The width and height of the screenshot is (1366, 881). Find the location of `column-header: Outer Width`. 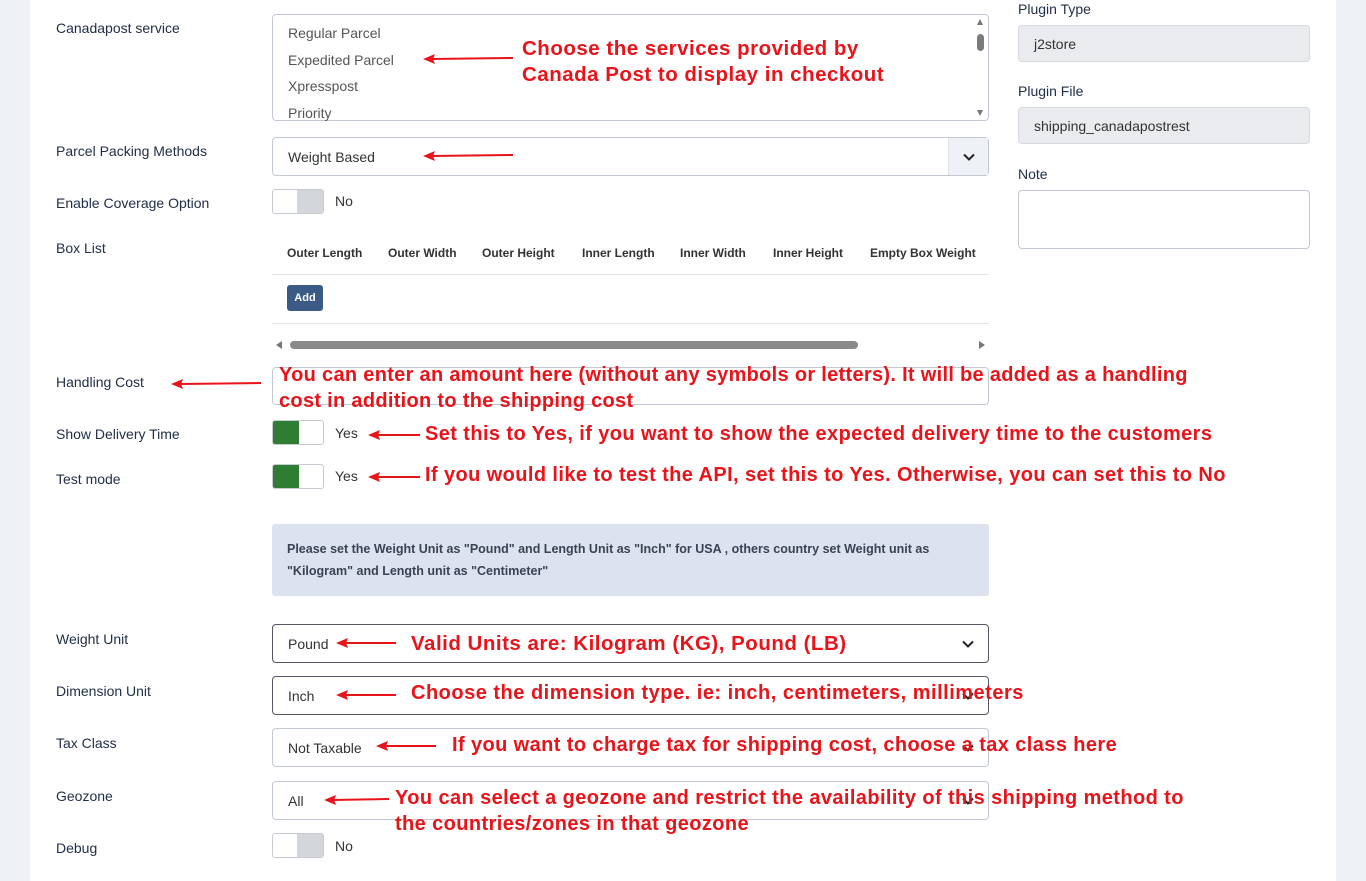

column-header: Outer Width is located at coordinates (422, 253).